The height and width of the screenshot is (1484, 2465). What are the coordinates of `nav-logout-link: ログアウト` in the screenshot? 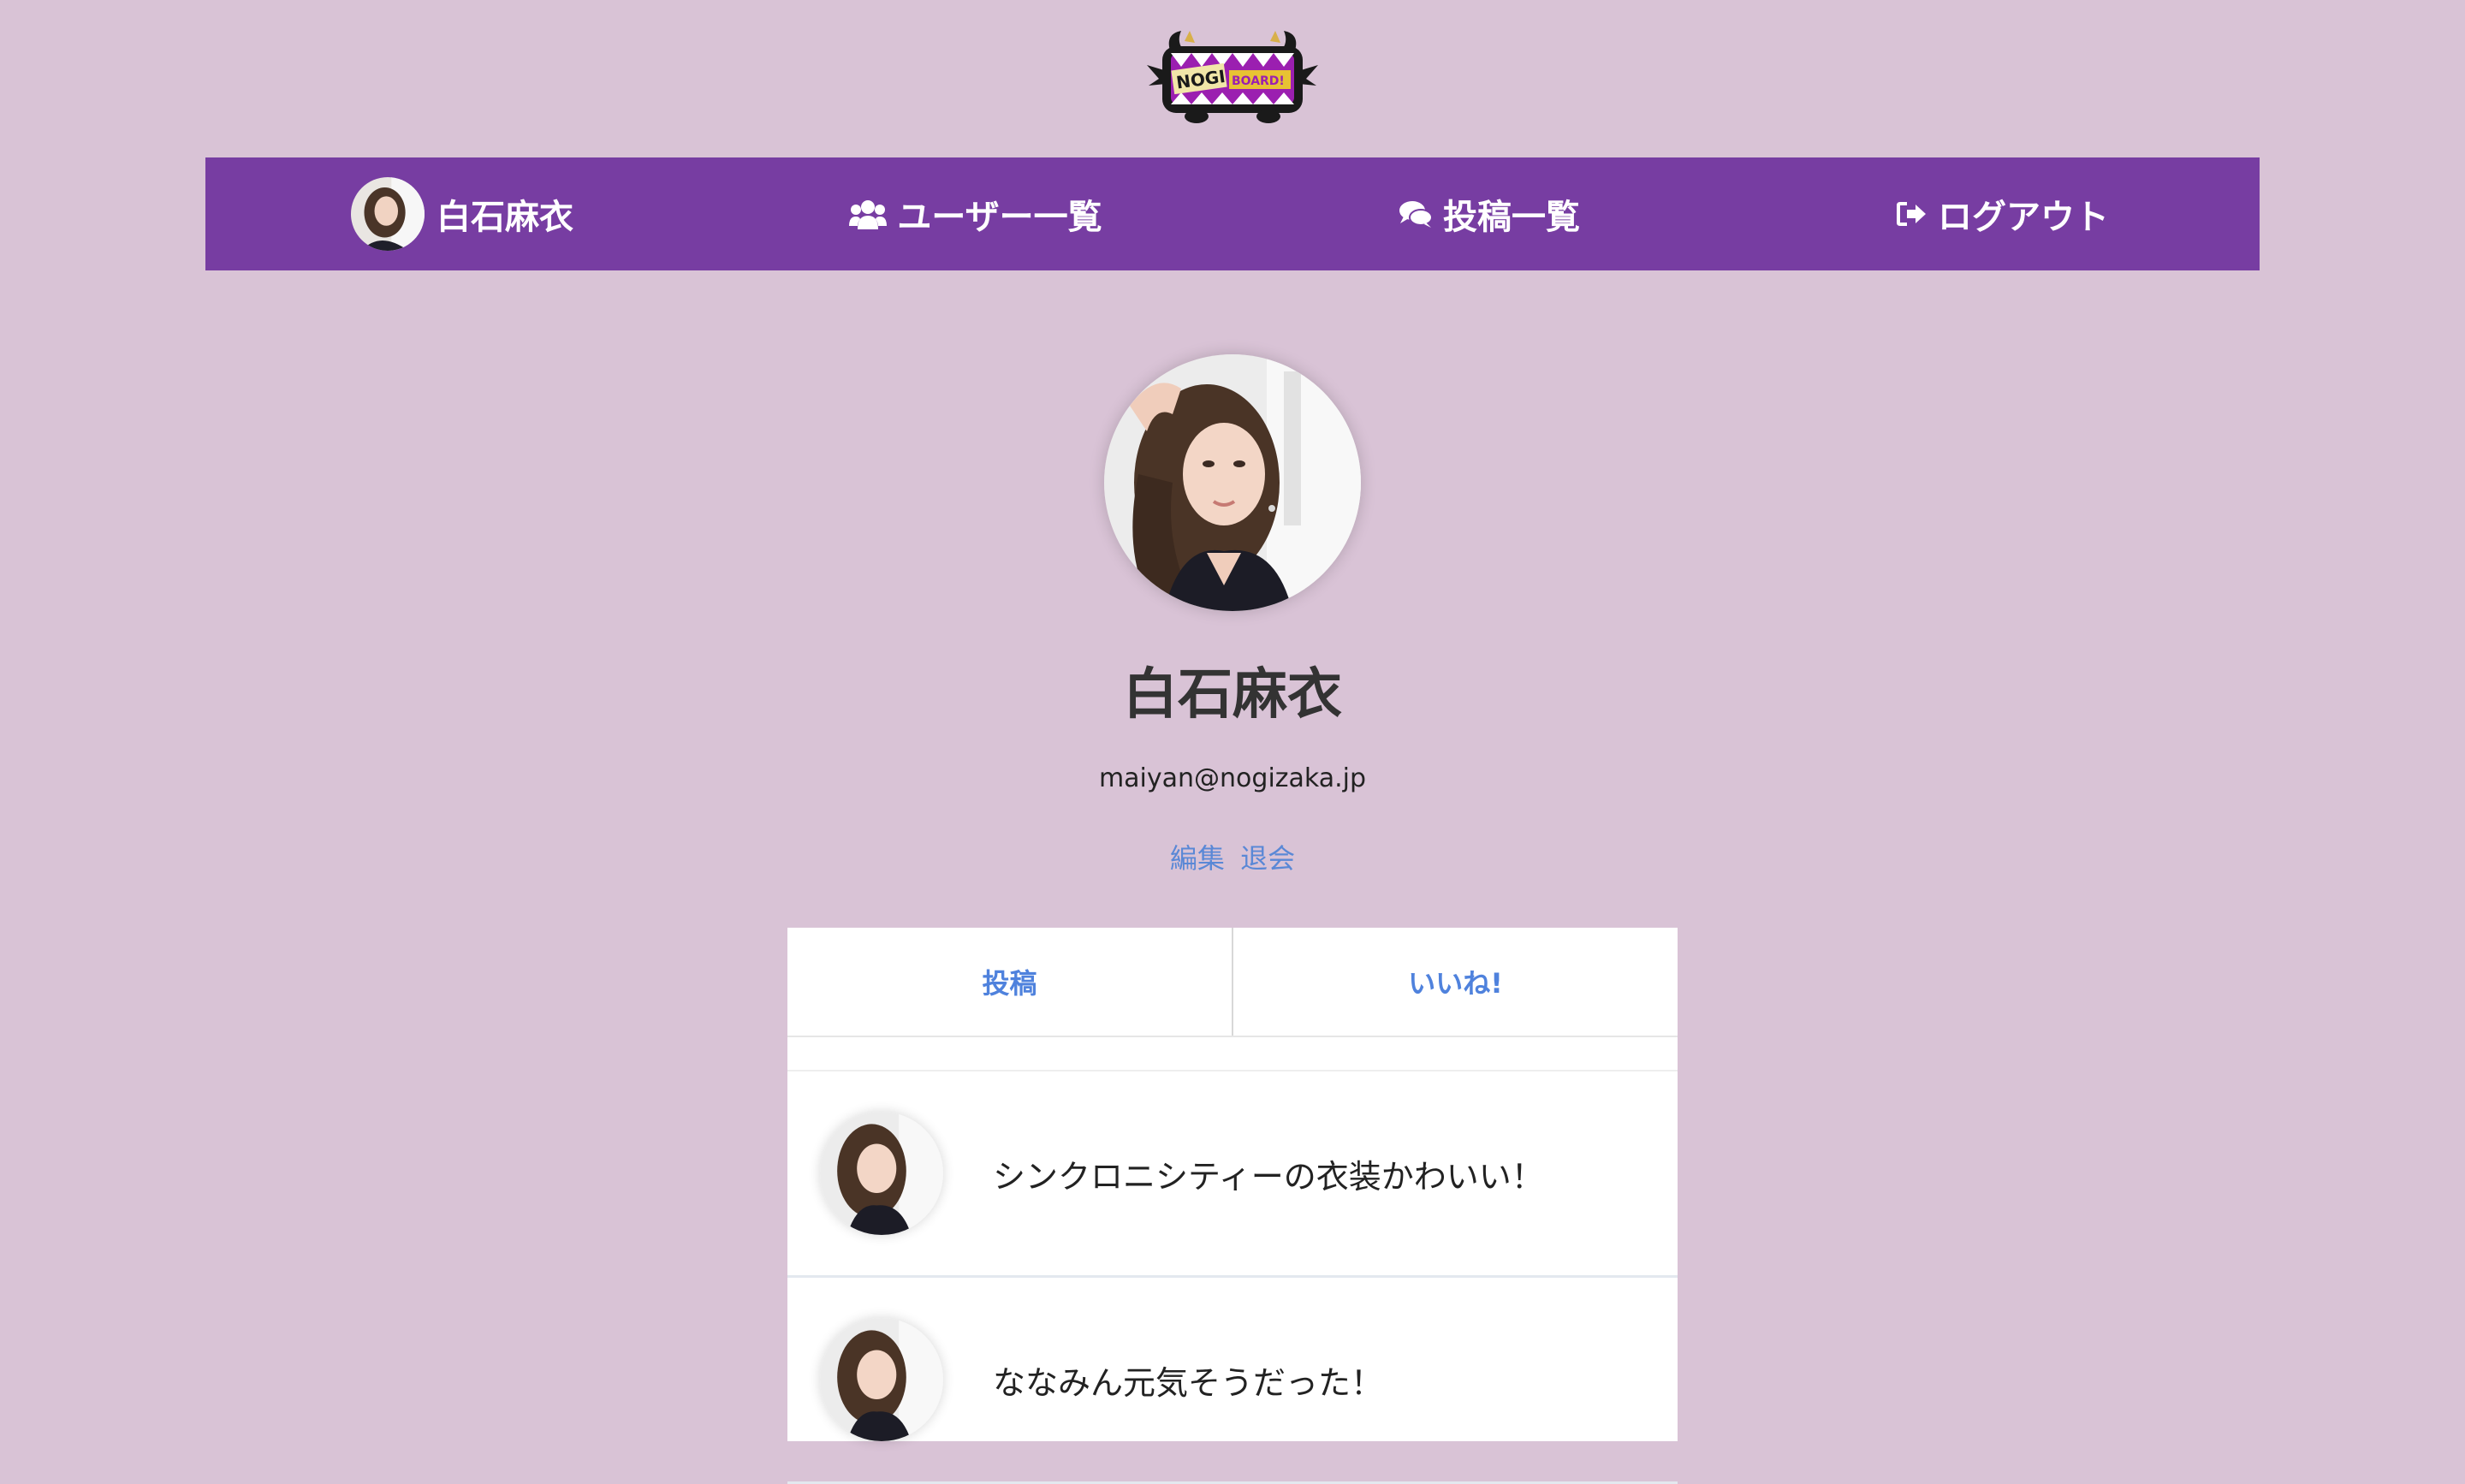 It's located at (2003, 214).